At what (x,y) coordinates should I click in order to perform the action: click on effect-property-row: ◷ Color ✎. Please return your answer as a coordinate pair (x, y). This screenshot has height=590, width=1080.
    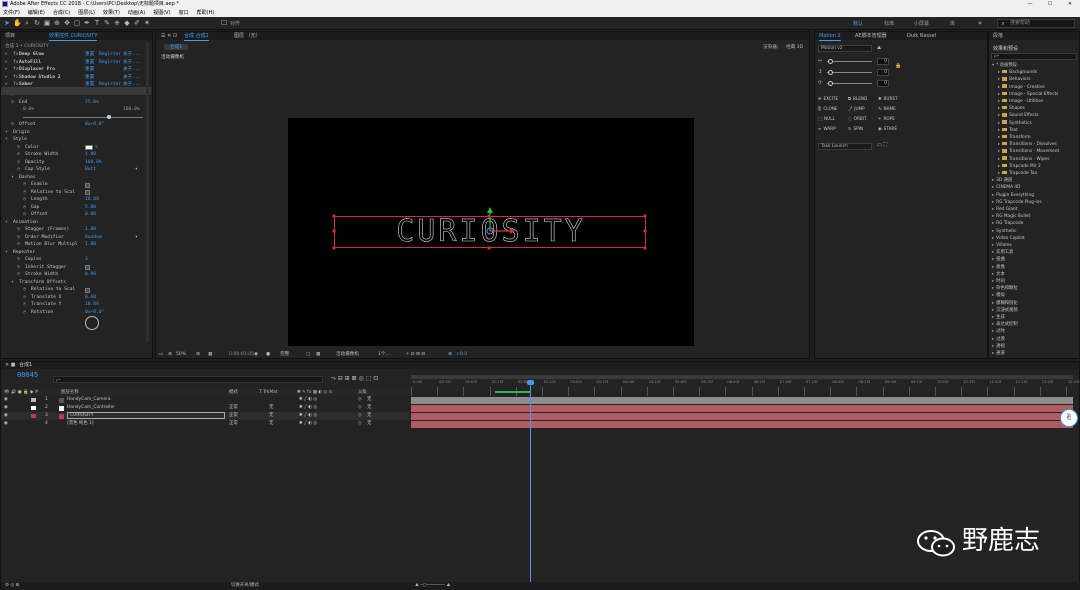
    Looking at the image, I should click on (76, 148).